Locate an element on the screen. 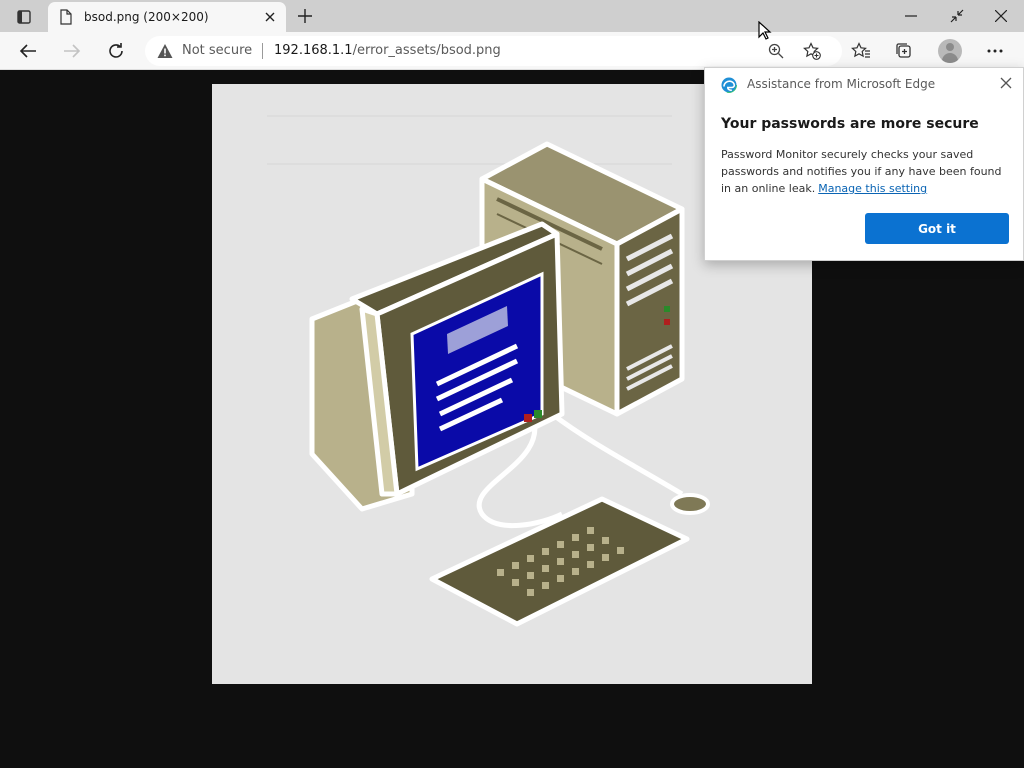 The width and height of the screenshot is (1024, 768). profile-icon is located at coordinates (950, 51).